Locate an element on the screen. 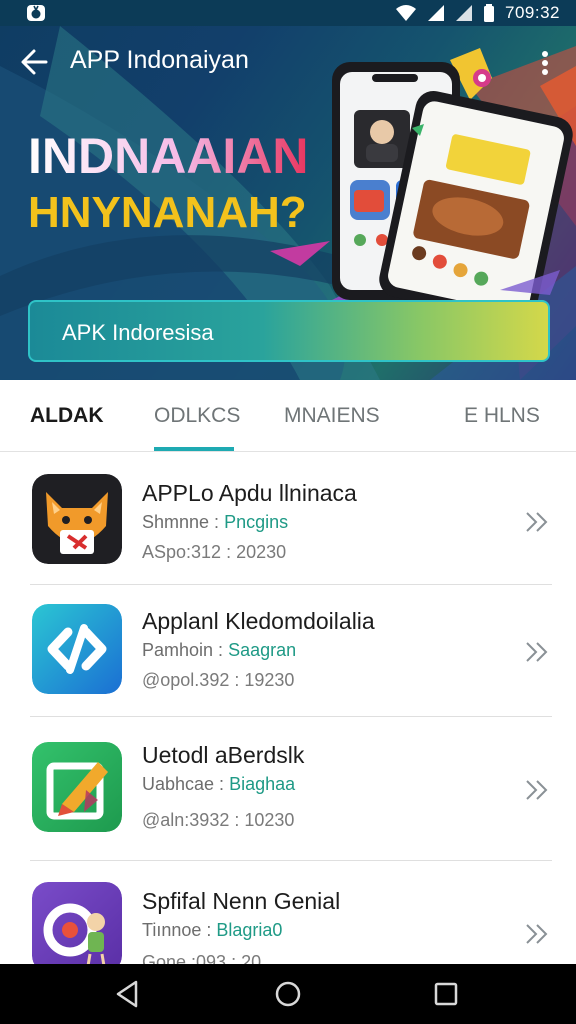 This screenshot has width=576, height=1024. search-input: APK Indoresisa is located at coordinates (289, 331).